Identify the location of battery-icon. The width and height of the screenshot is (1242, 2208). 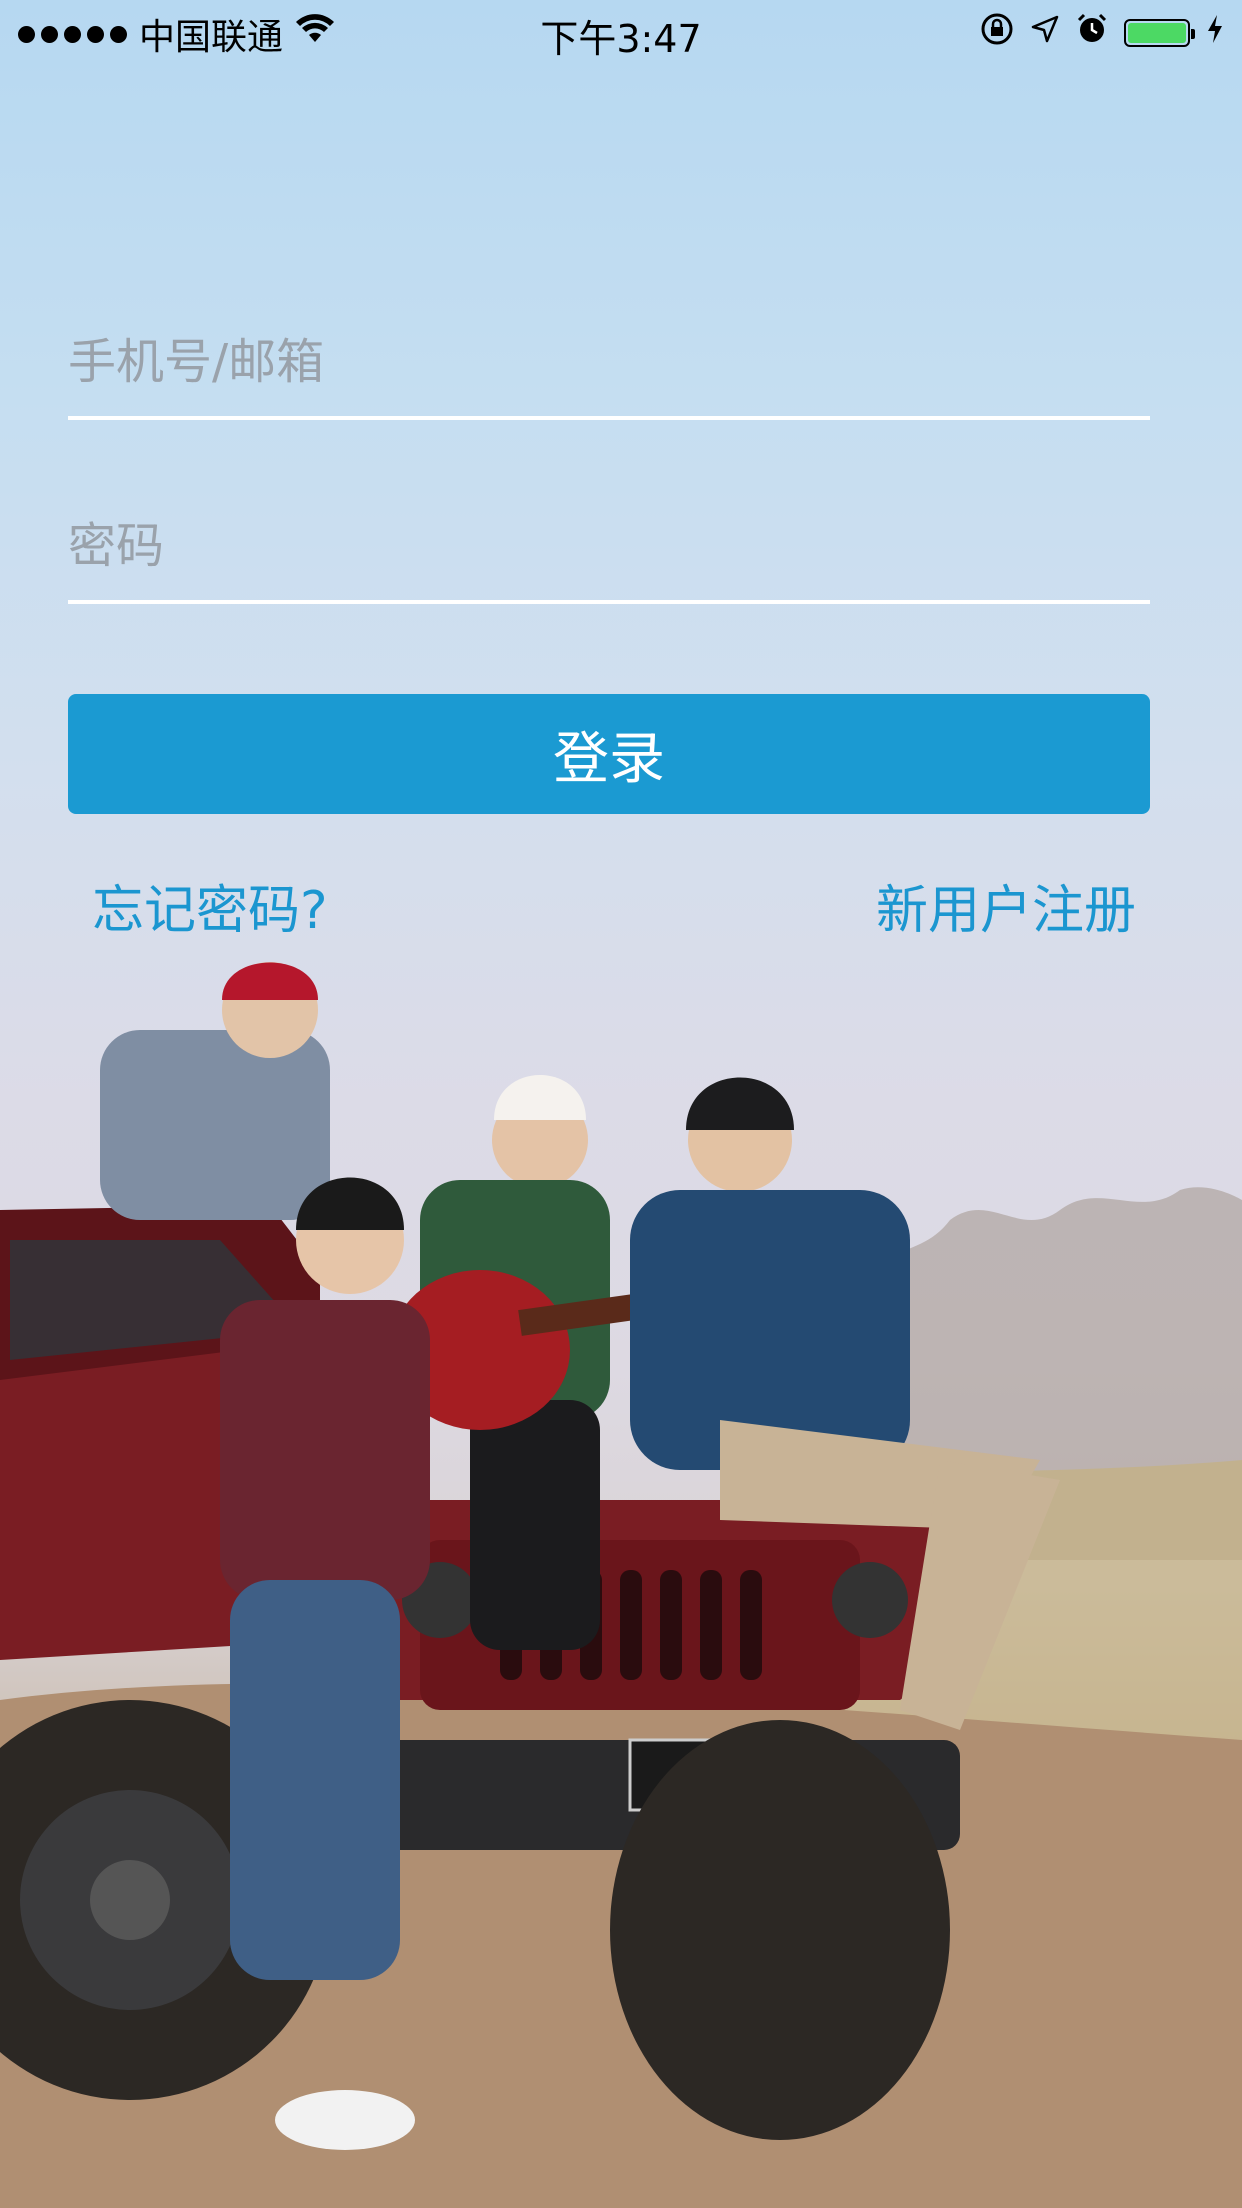
(1159, 33).